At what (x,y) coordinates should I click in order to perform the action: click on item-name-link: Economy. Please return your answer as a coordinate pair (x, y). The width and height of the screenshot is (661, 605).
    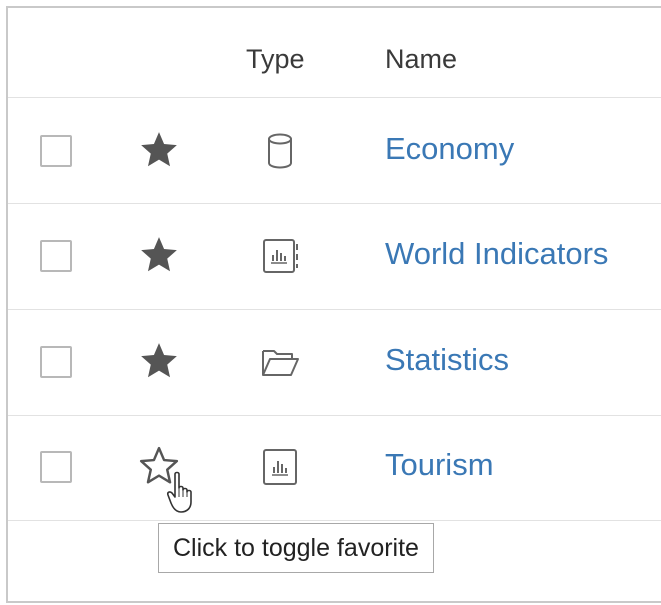
    Looking at the image, I should click on (449, 149).